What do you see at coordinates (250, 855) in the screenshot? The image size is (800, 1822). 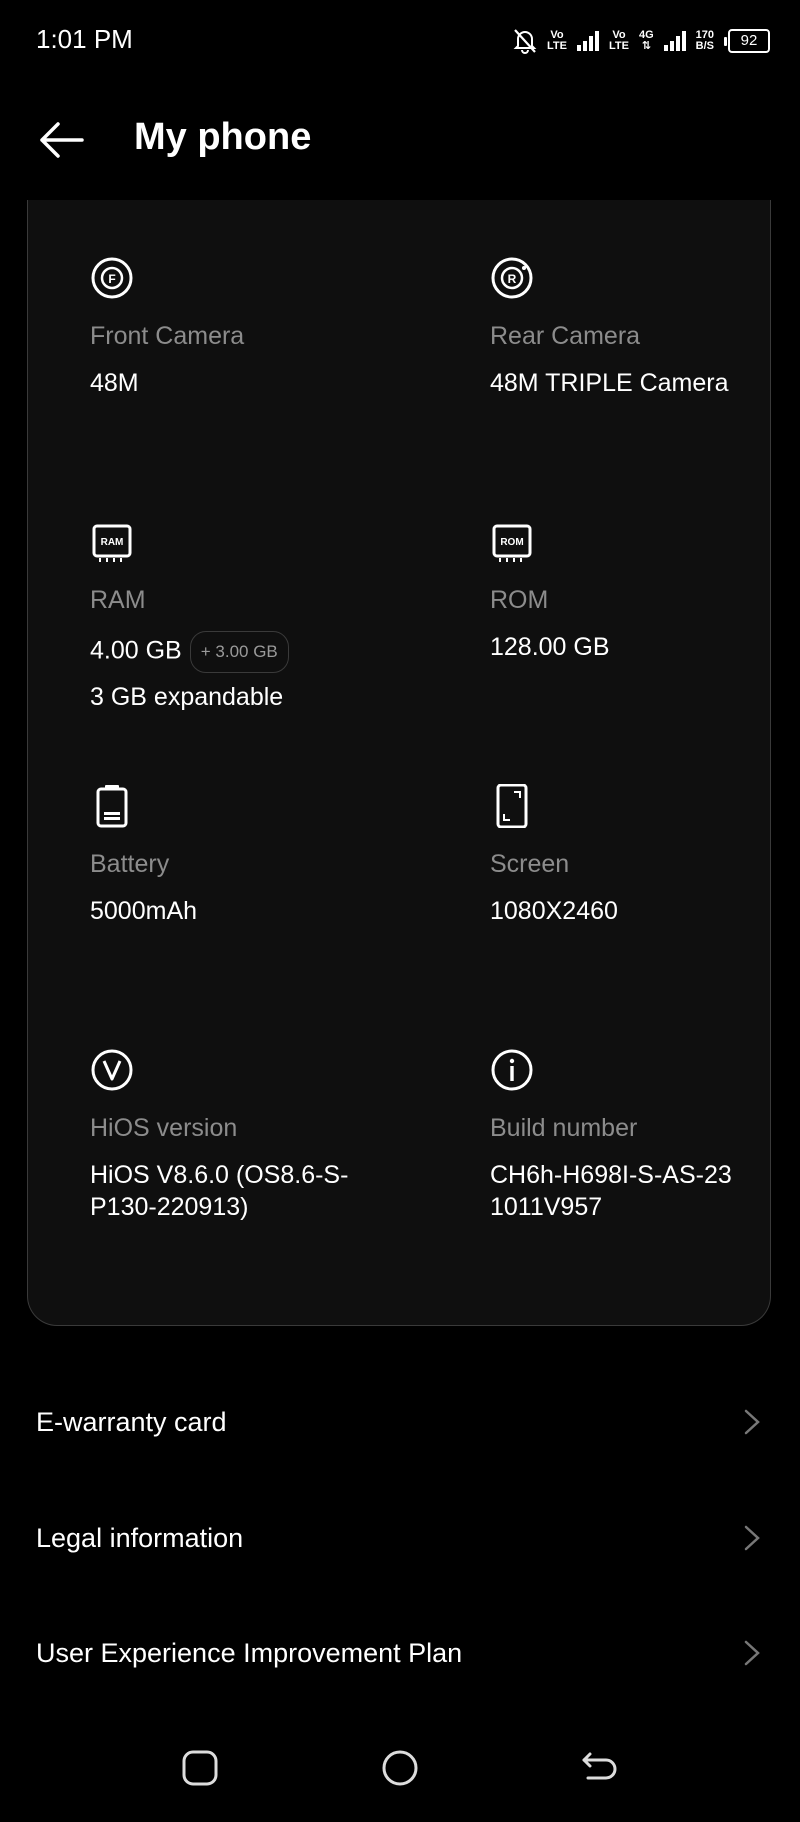 I see `spec-battery: Battery 5000mAh` at bounding box center [250, 855].